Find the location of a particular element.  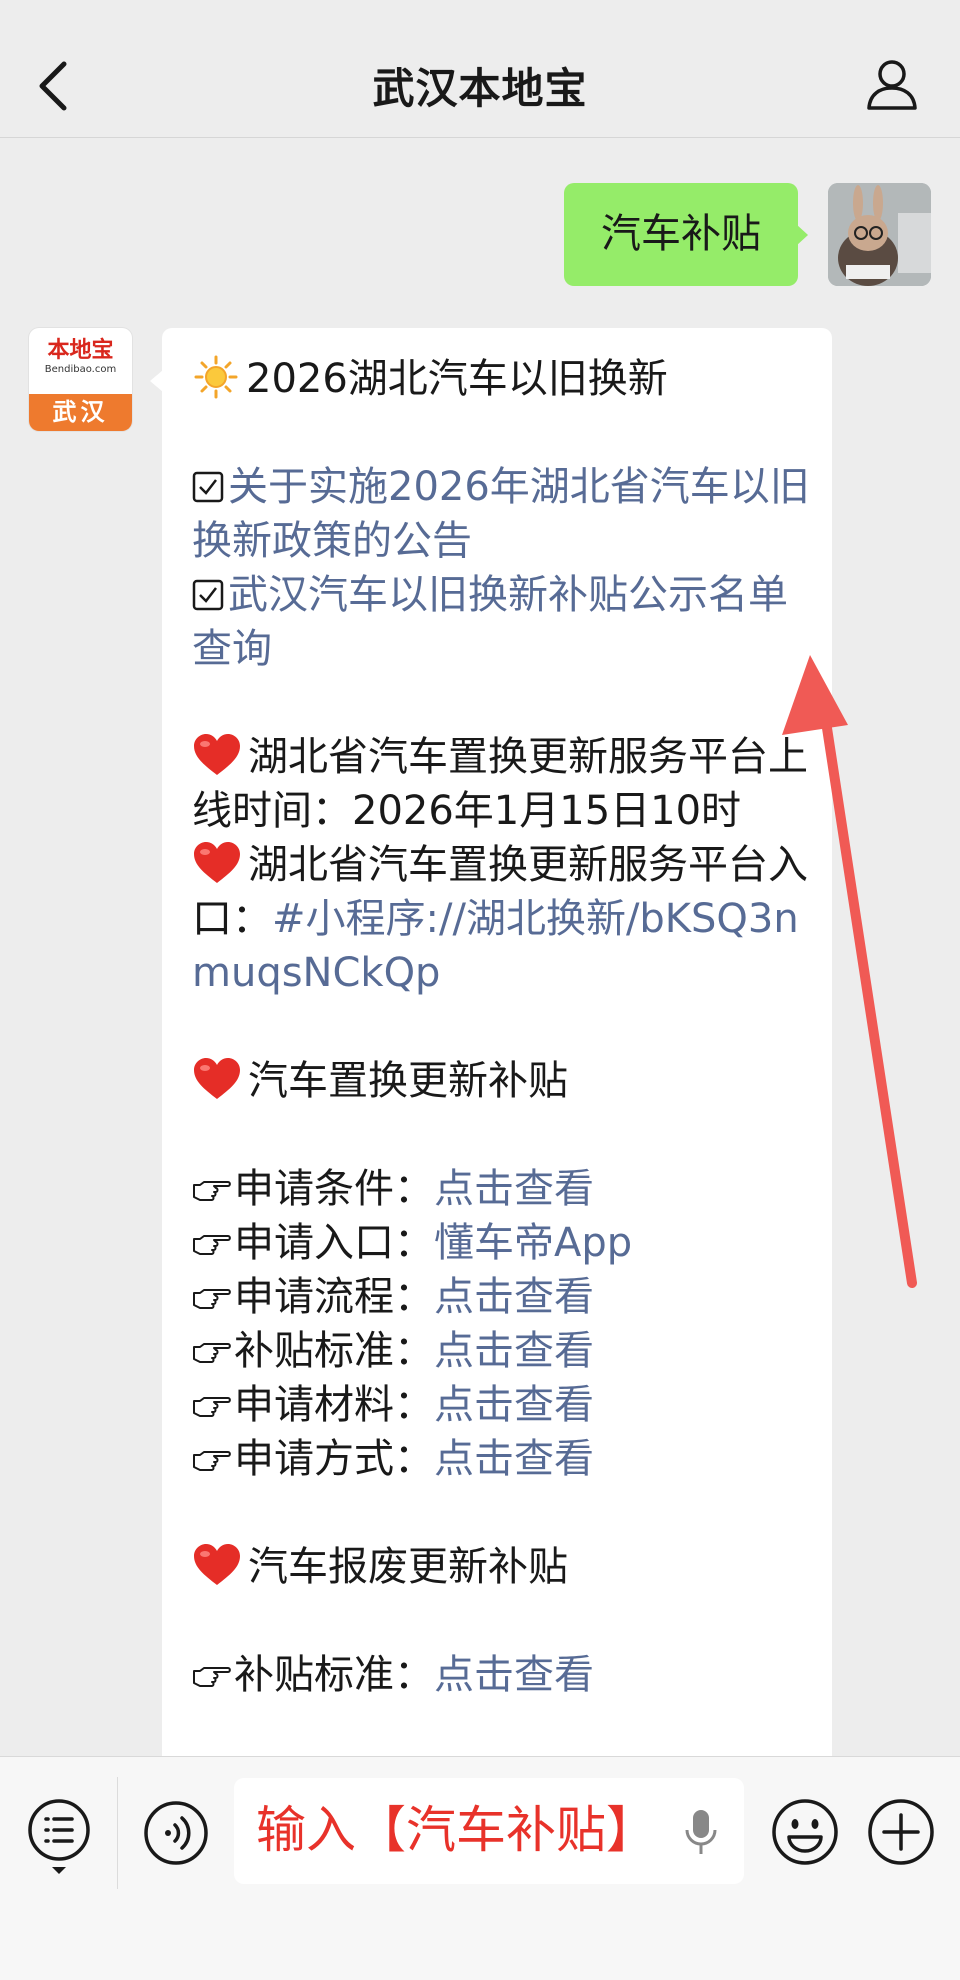

plus-icon is located at coordinates (901, 1832).